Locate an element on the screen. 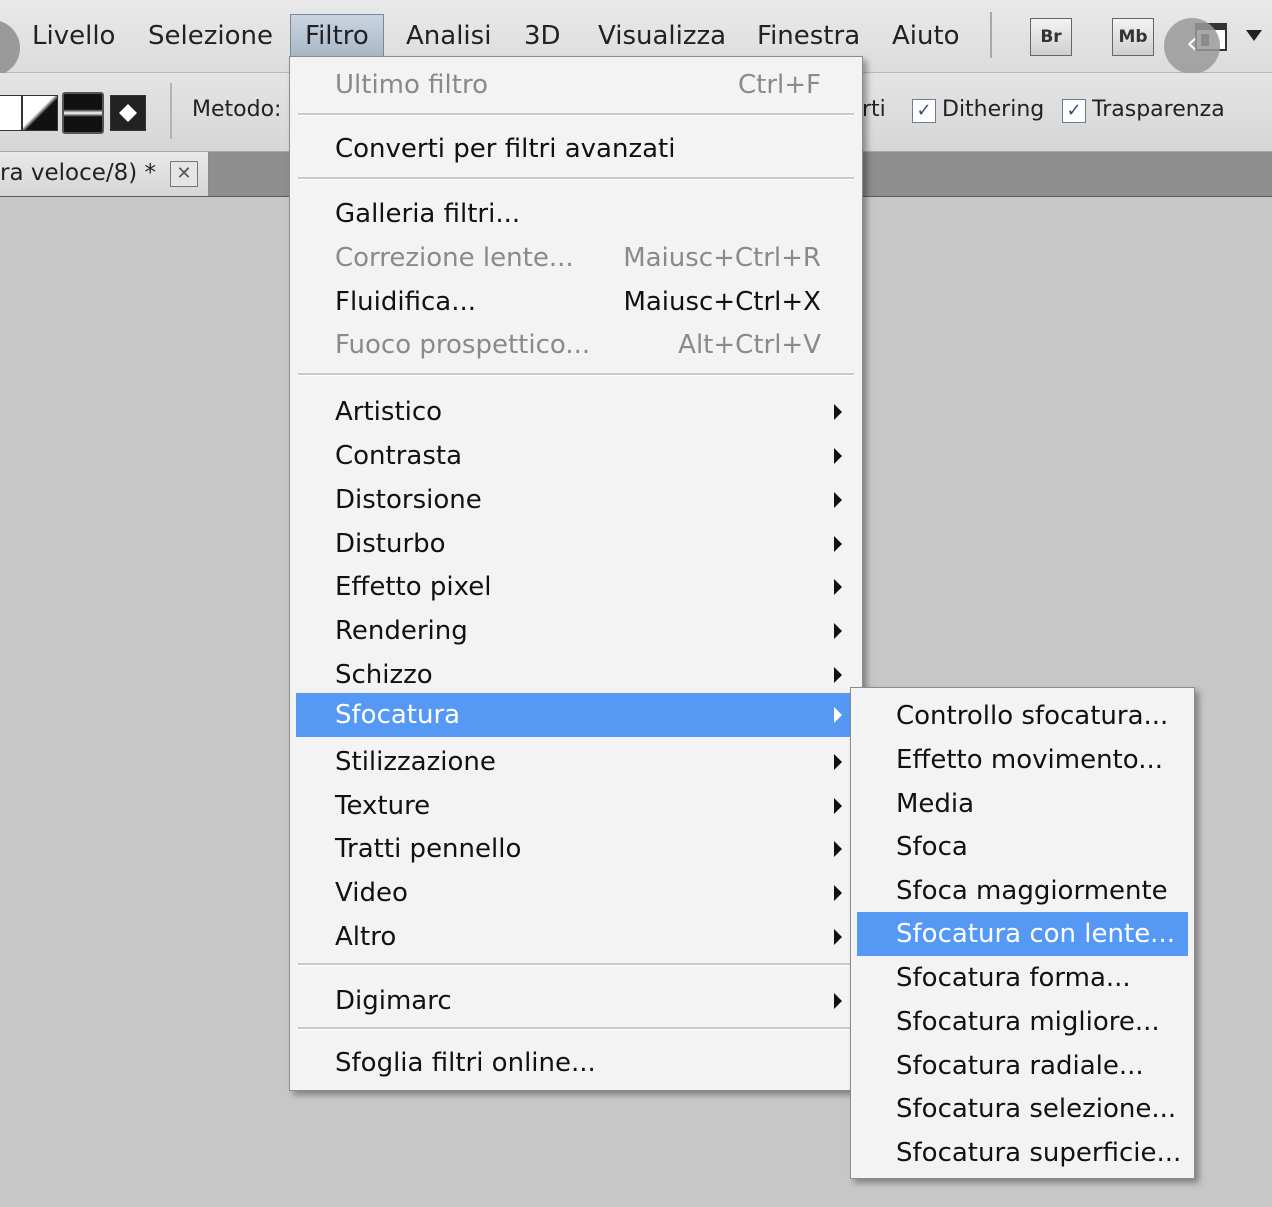  menu-item-label: Distorsione is located at coordinates (408, 500).